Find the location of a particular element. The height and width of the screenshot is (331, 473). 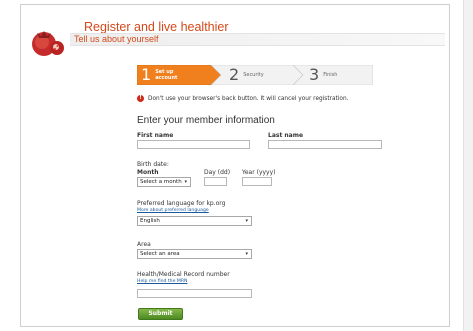

mrn-label: Health/Medical Record number is located at coordinates (183, 274).